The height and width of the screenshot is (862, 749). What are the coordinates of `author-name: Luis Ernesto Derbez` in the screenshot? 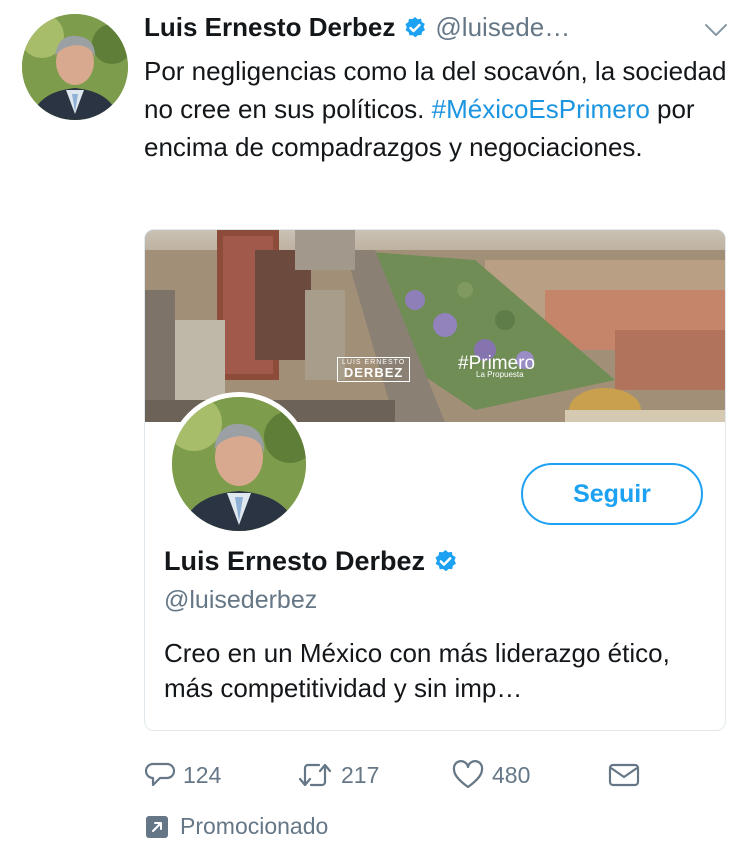 It's located at (269, 27).